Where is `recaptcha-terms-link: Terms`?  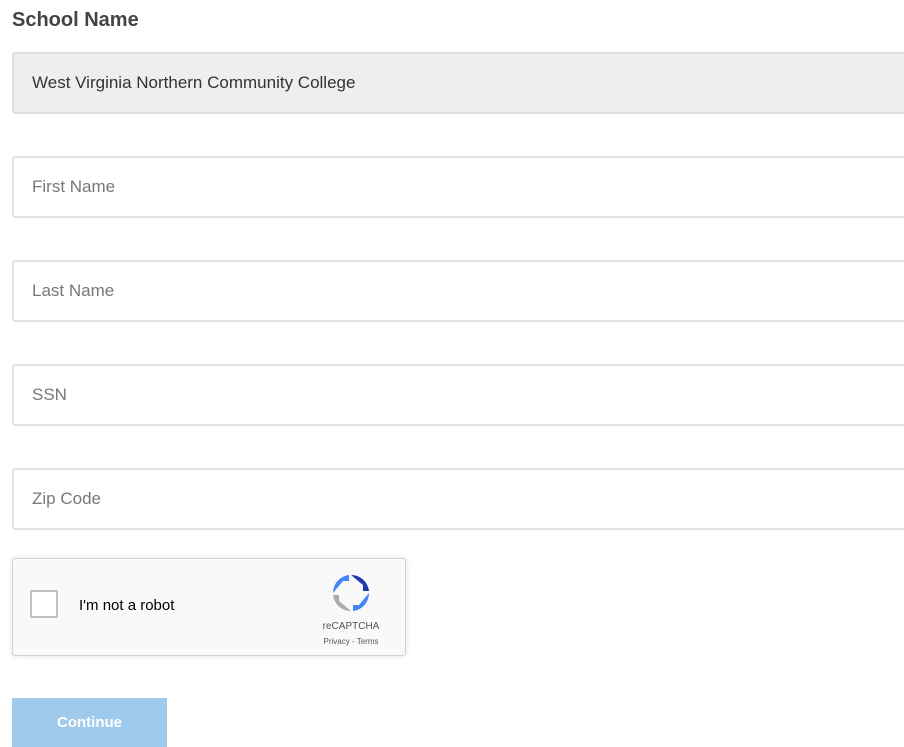
recaptcha-terms-link: Terms is located at coordinates (368, 641).